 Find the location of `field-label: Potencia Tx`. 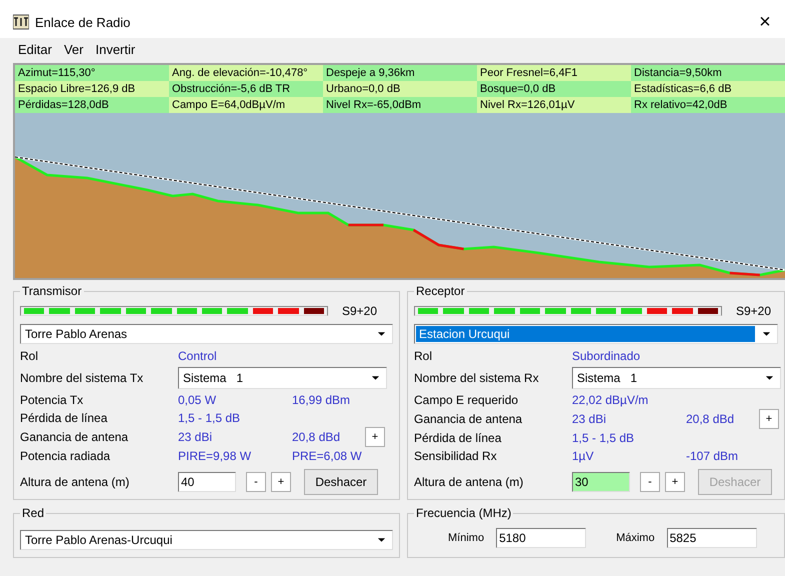

field-label: Potencia Tx is located at coordinates (52, 400).